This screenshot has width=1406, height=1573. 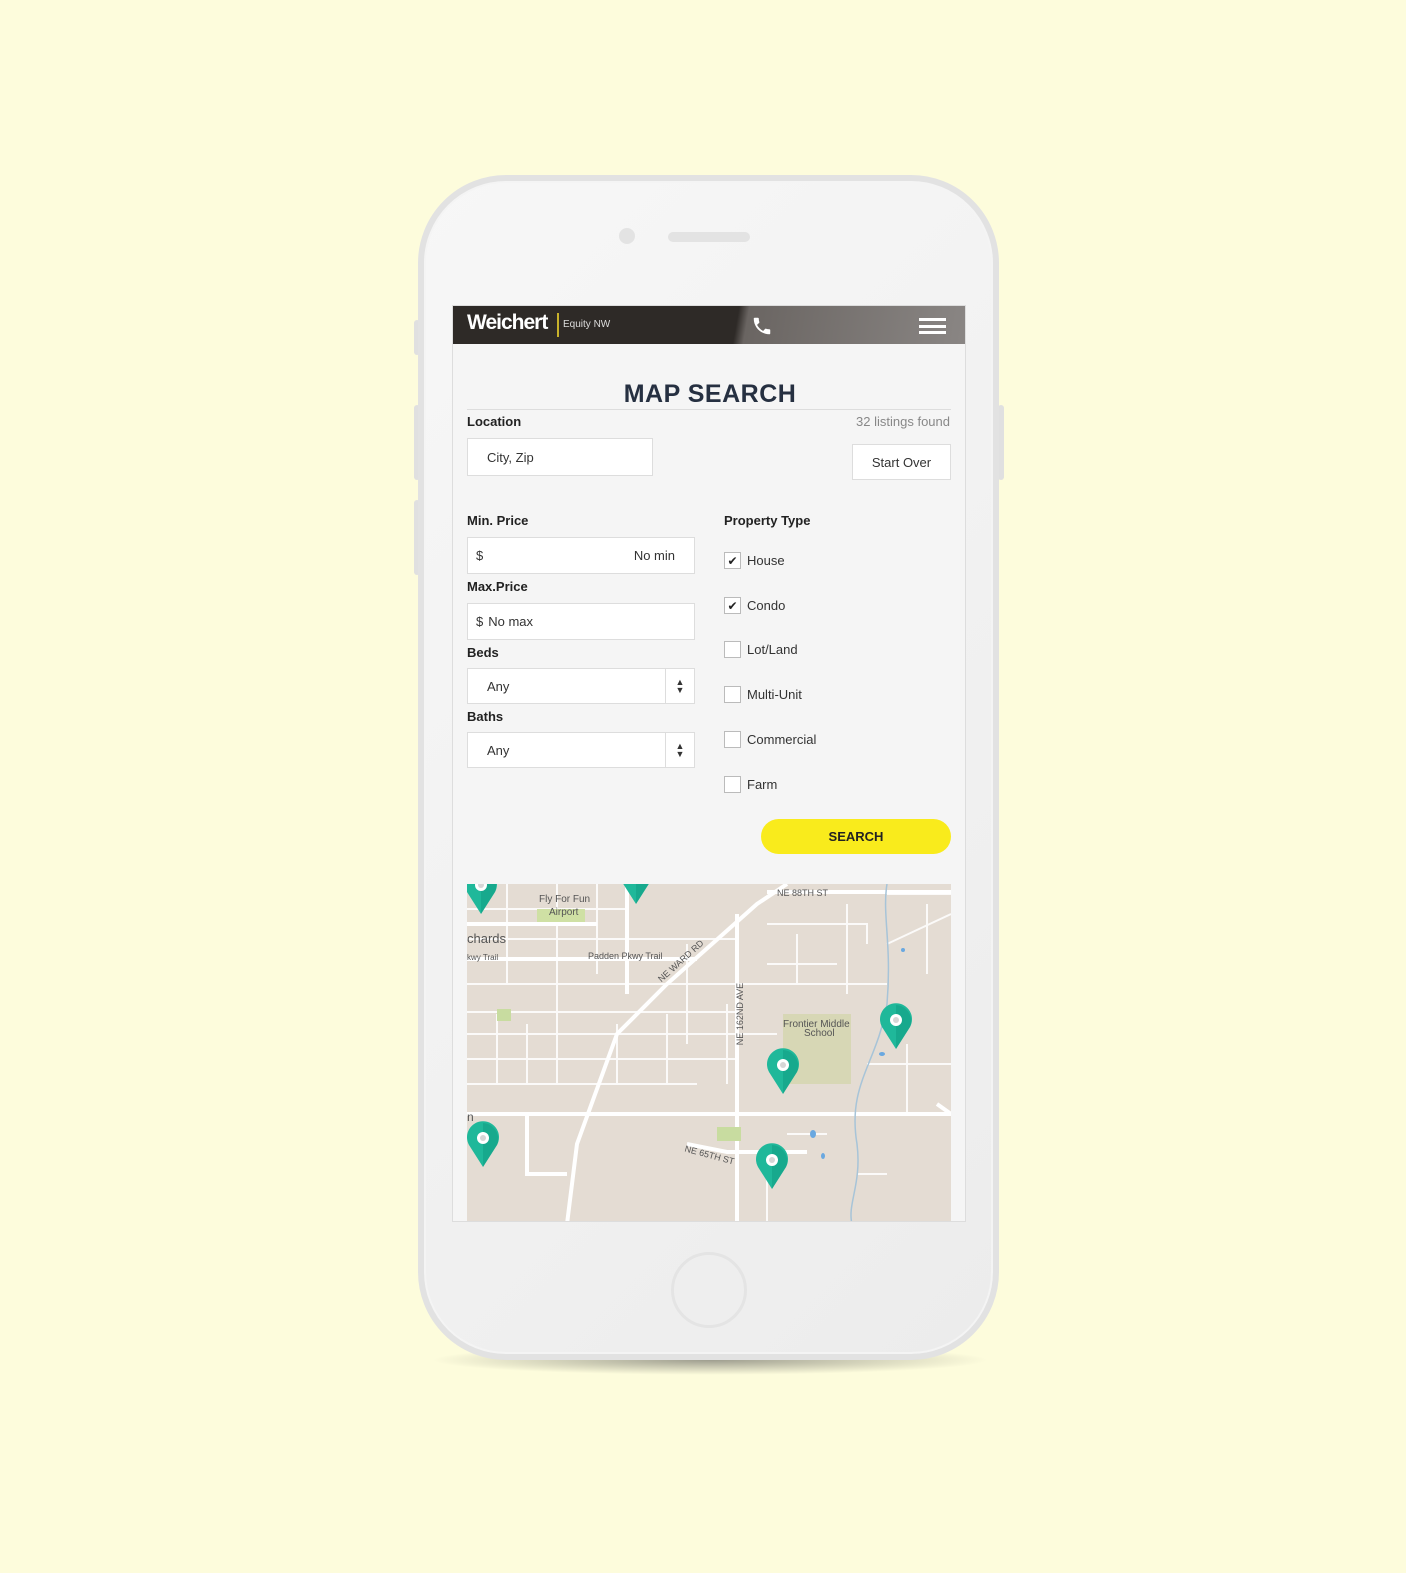 I want to click on map-label: Airport, so click(x=564, y=912).